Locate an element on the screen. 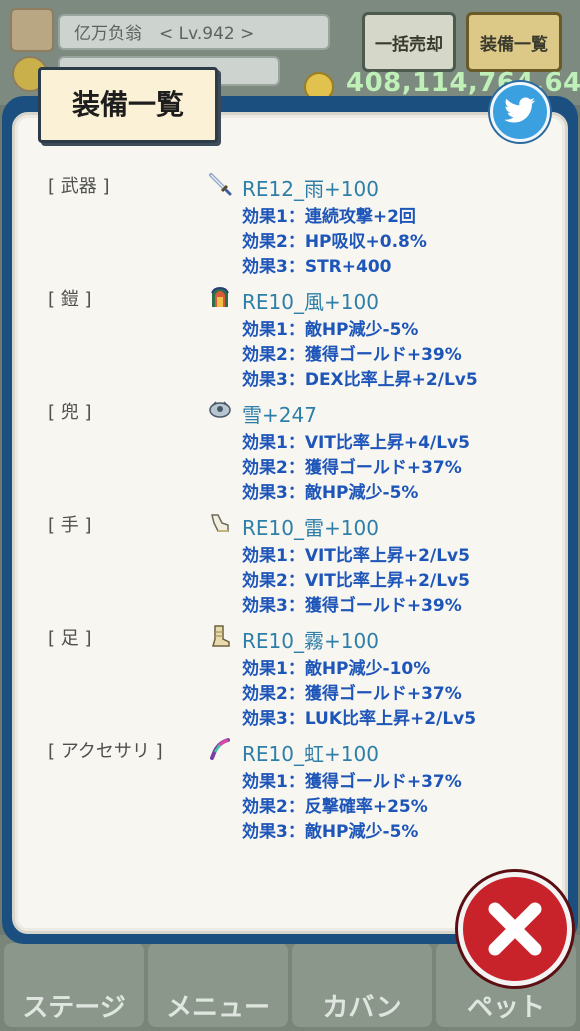  effect-helmet-1: 効果1：VIT比率上昇+4/Lv5 is located at coordinates (356, 443).